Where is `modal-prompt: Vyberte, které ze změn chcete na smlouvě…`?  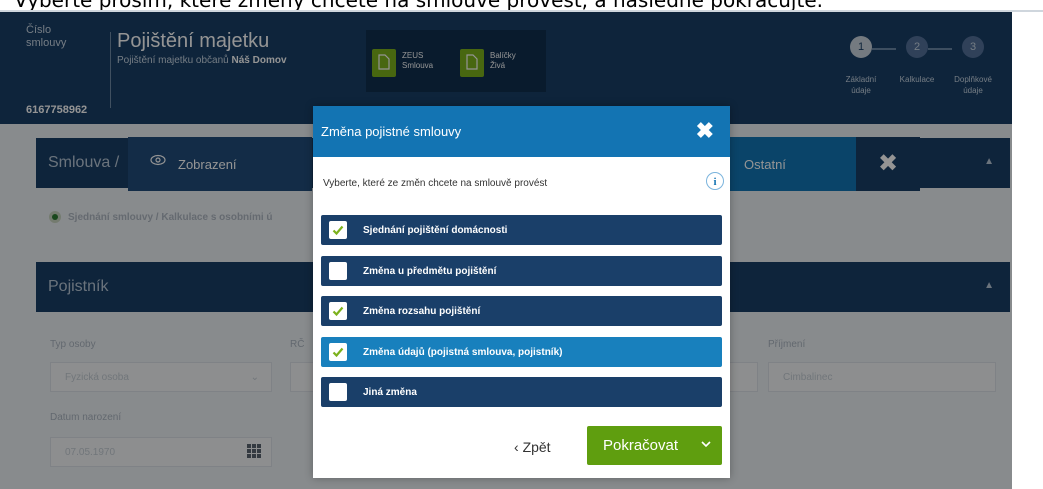
modal-prompt: Vyberte, které ze změn chcete na smlouvě… is located at coordinates (435, 183).